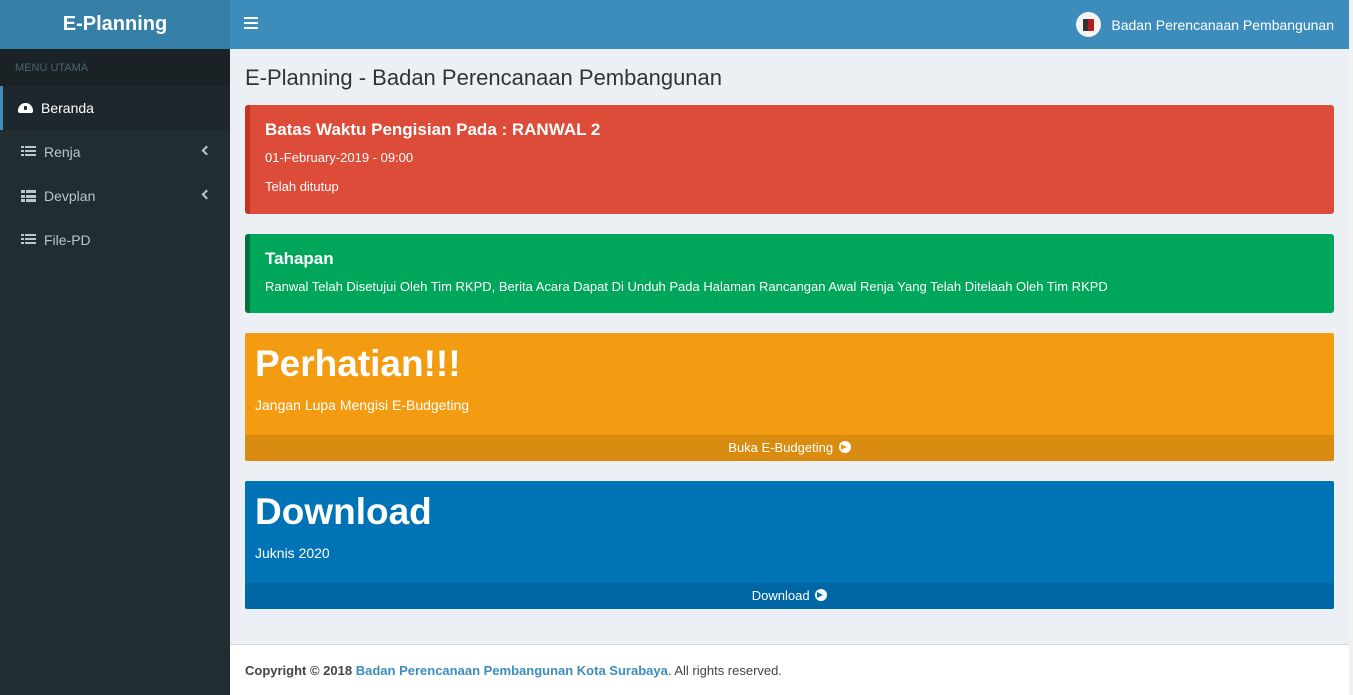 The image size is (1353, 695). Describe the element at coordinates (115, 240) in the screenshot. I see `sidebar-item-file-pd: File-PD` at that location.